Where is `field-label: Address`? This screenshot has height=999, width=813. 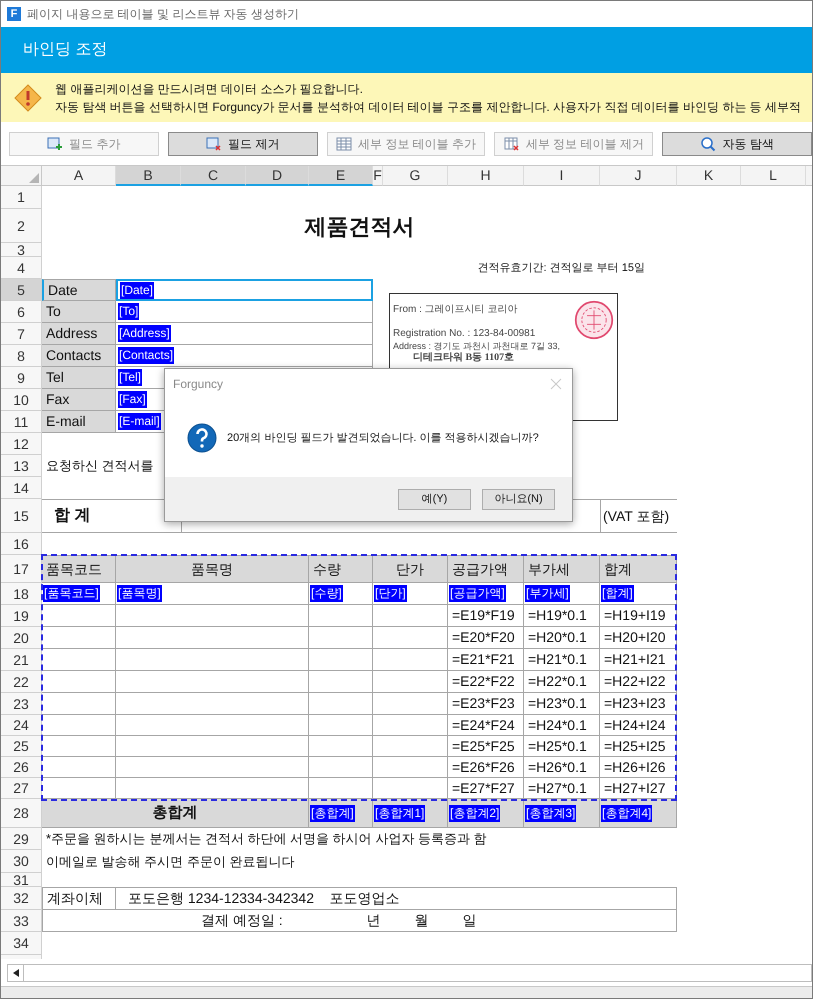
field-label: Address is located at coordinates (79, 334).